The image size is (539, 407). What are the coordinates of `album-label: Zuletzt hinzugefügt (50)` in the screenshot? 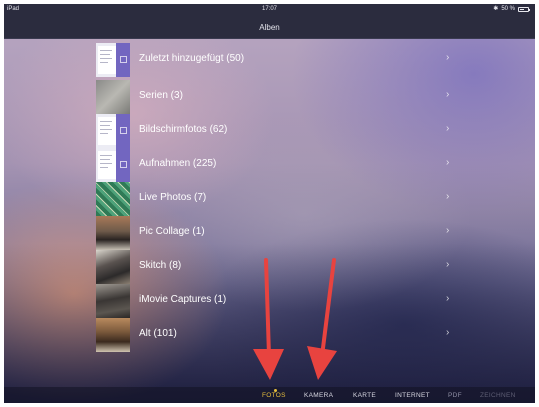 It's located at (192, 58).